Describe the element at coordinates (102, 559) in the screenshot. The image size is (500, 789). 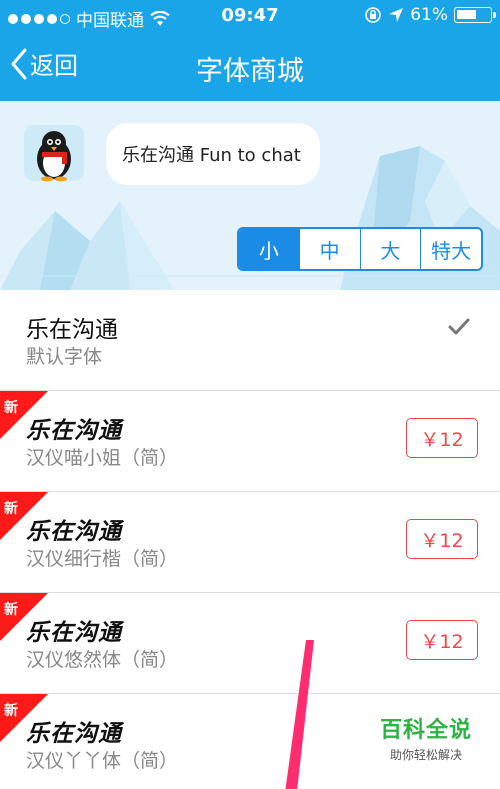
I see `font-name: 汉仪细行楷（简）` at that location.